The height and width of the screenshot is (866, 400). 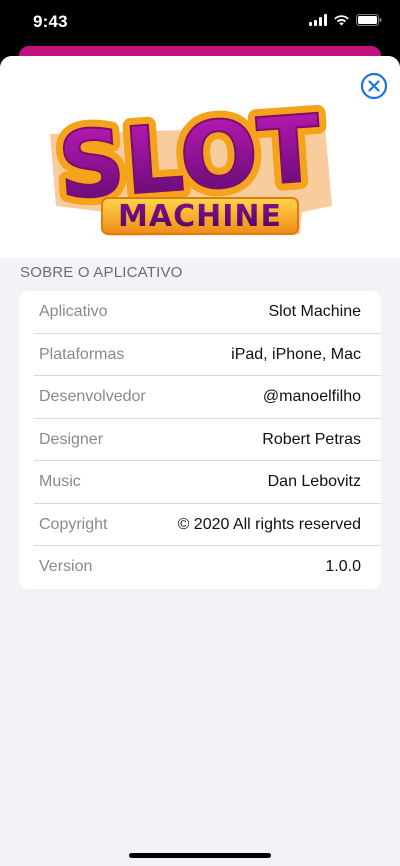 I want to click on close-circle-icon, so click(x=374, y=86).